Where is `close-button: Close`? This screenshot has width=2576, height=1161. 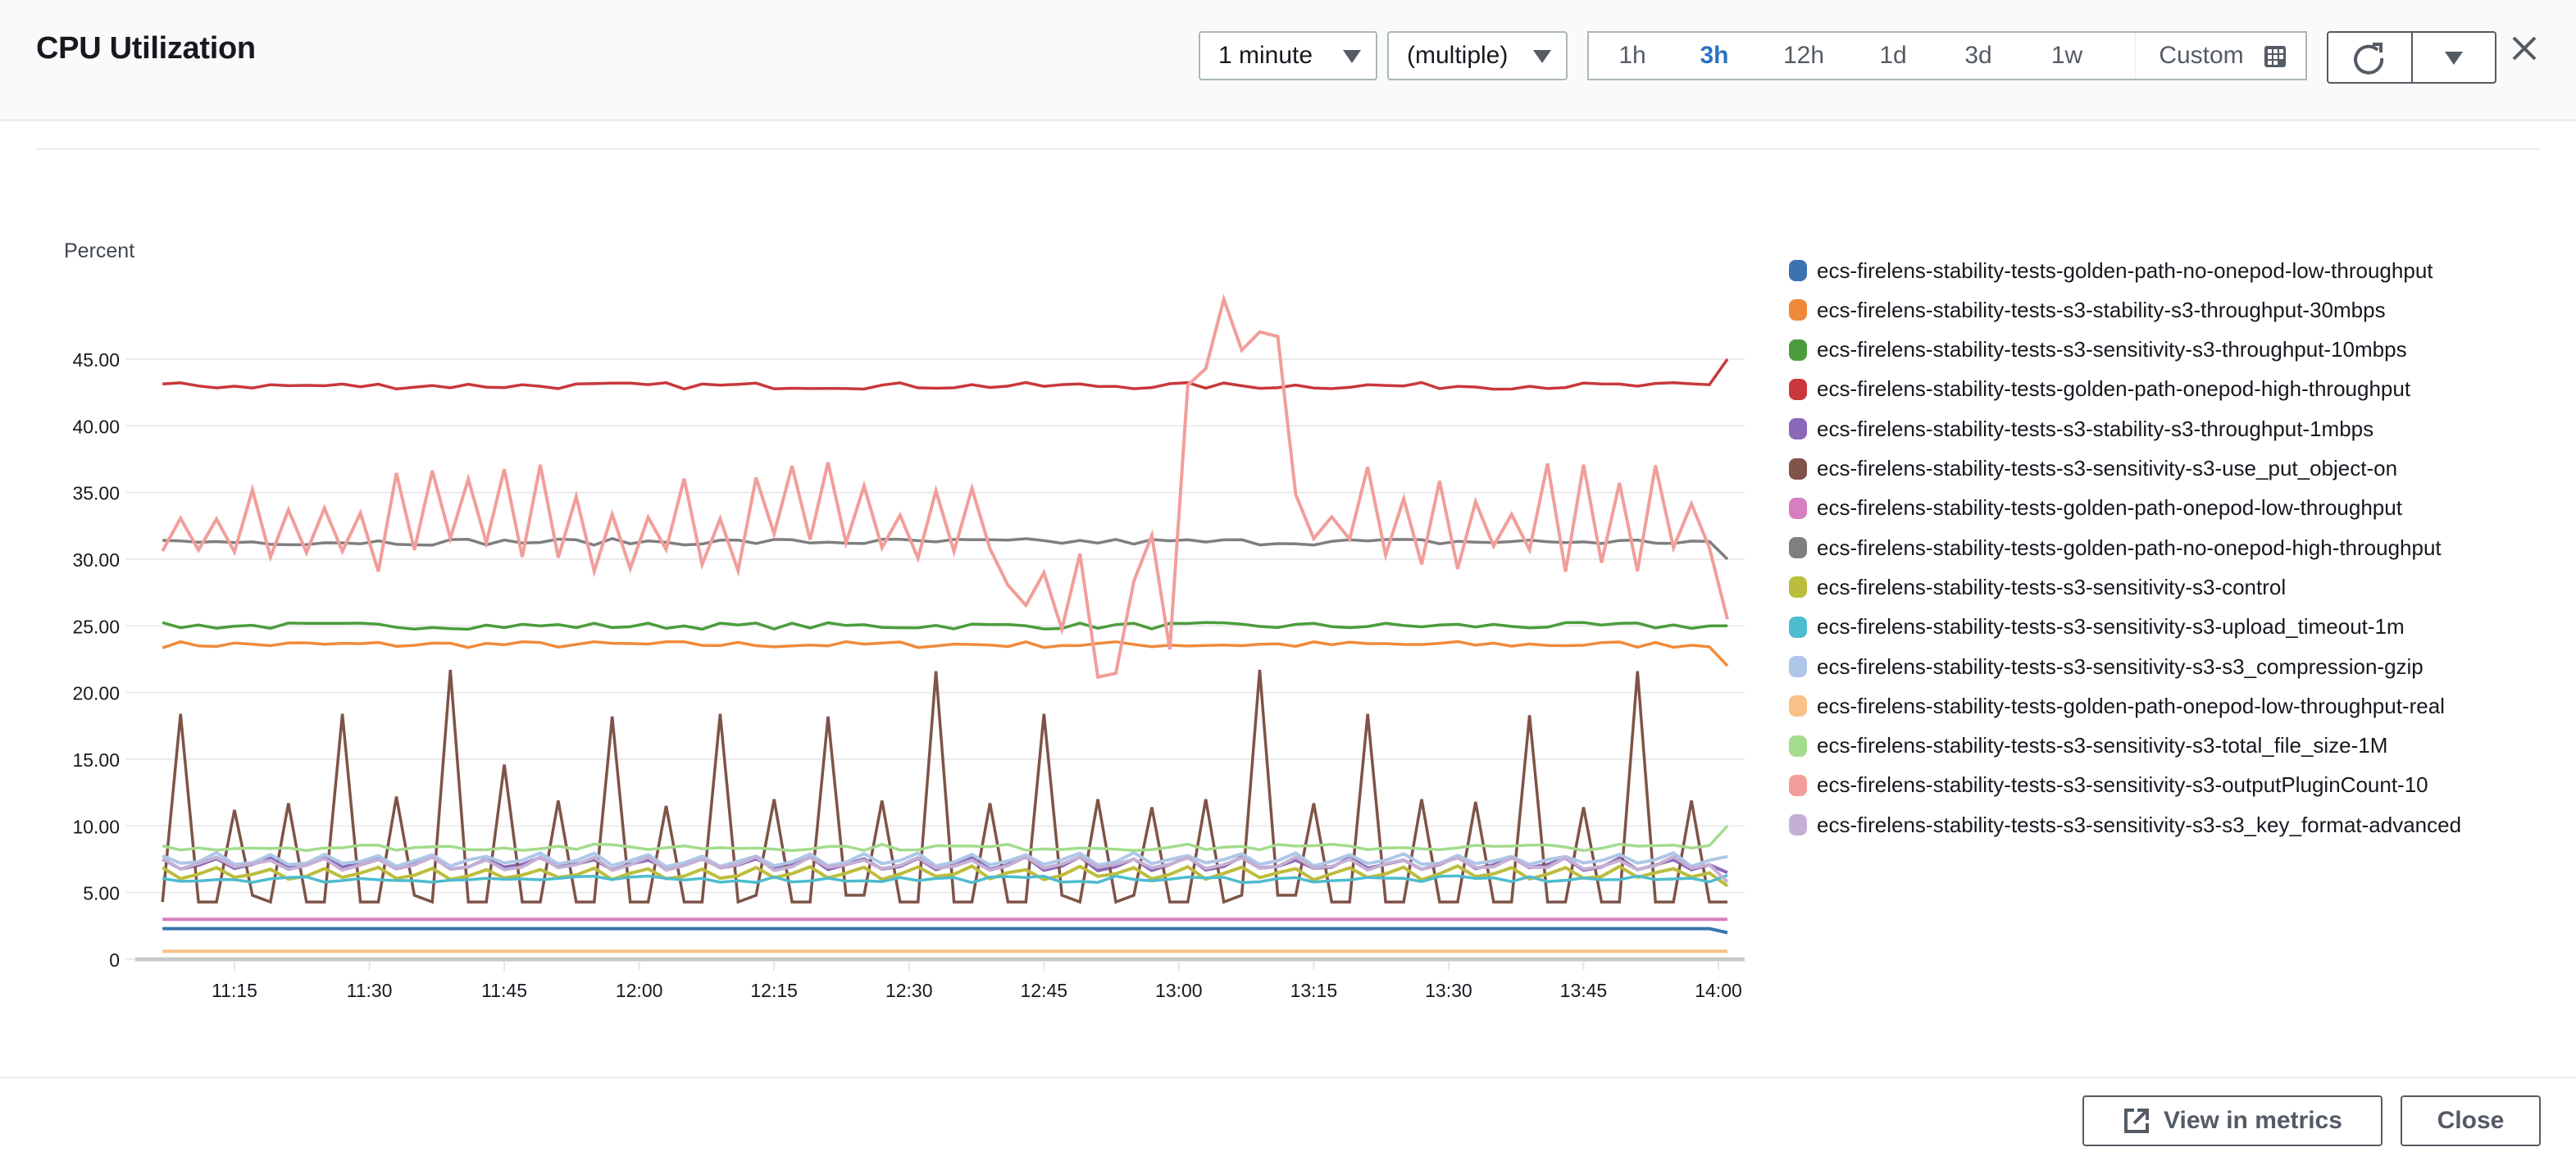 close-button: Close is located at coordinates (2471, 1121).